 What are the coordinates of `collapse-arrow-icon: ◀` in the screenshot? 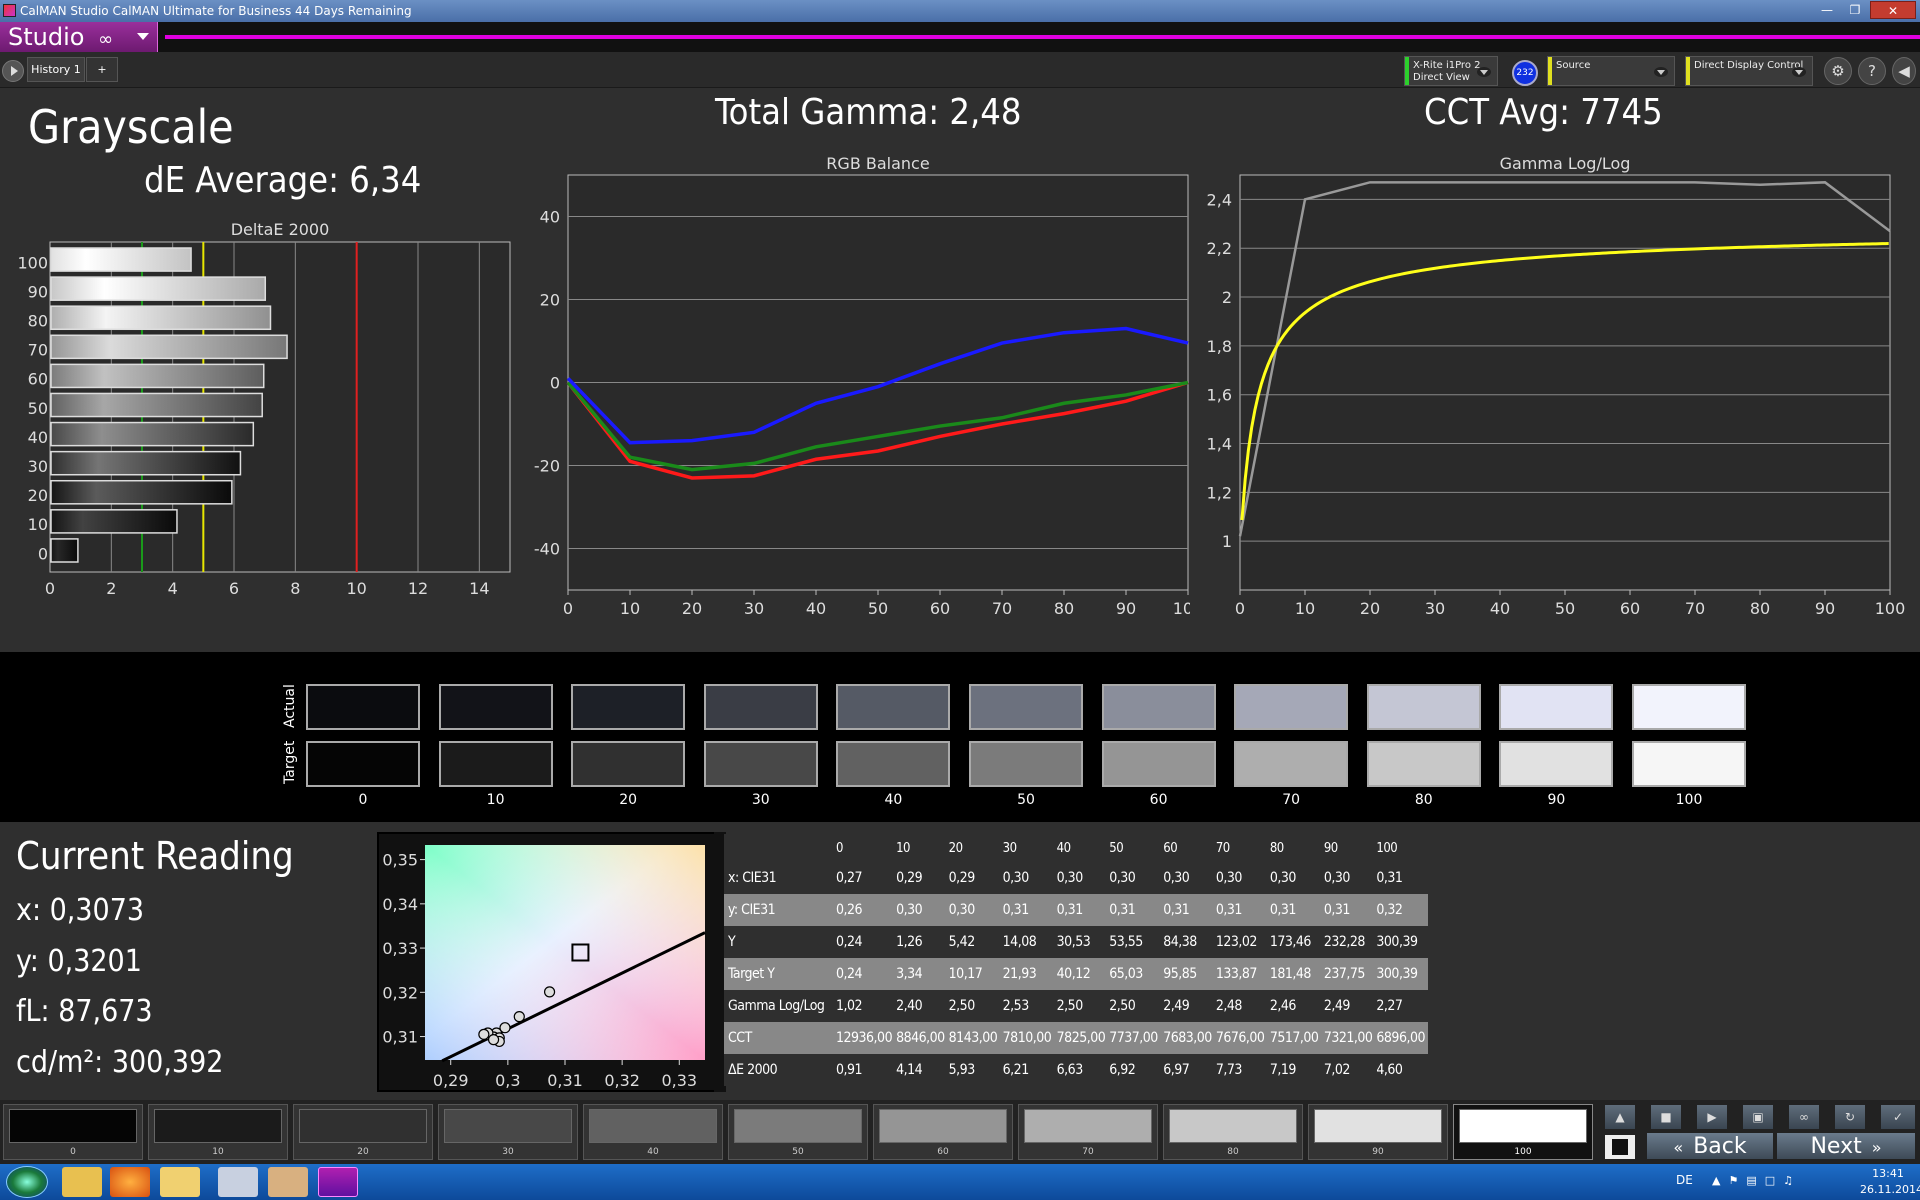 It's located at (1904, 71).